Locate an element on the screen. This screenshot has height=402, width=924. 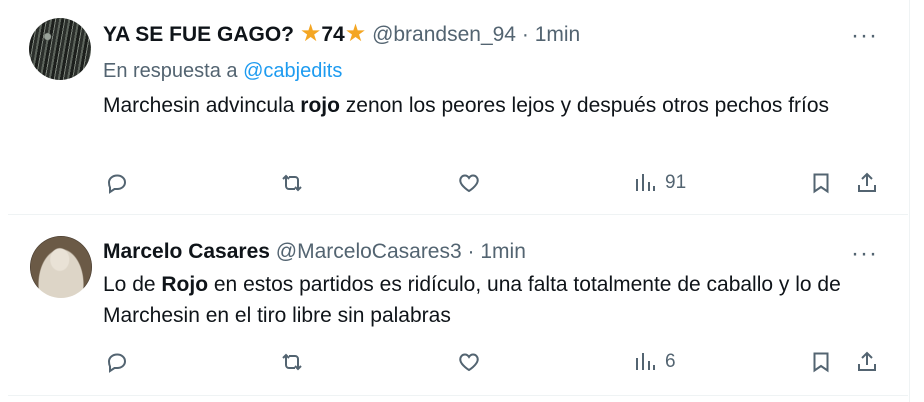
reply-prefix: En respuesta a is located at coordinates (170, 71).